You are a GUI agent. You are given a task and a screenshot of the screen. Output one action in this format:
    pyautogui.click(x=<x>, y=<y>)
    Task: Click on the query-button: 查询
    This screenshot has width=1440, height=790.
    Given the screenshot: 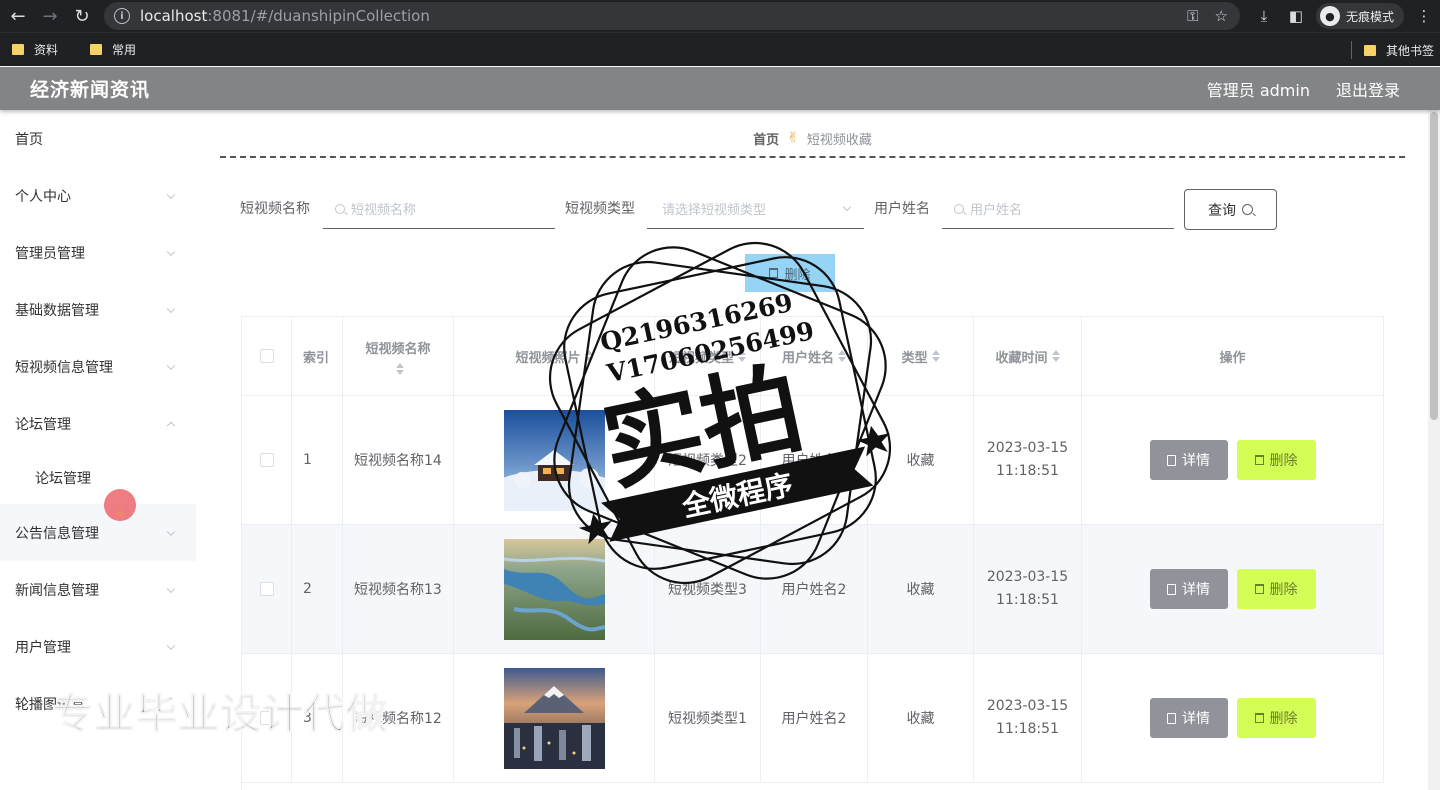 What is the action you would take?
    pyautogui.click(x=1230, y=209)
    